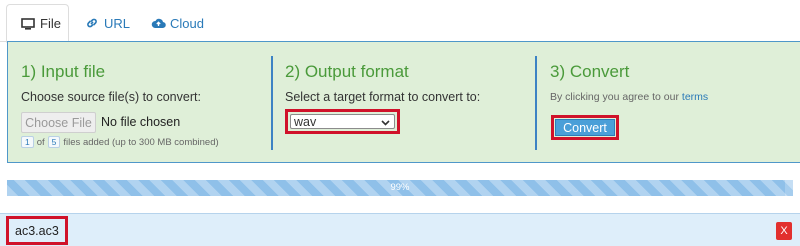 This screenshot has width=800, height=246. I want to click on tab-cloud: Cloud, so click(176, 23).